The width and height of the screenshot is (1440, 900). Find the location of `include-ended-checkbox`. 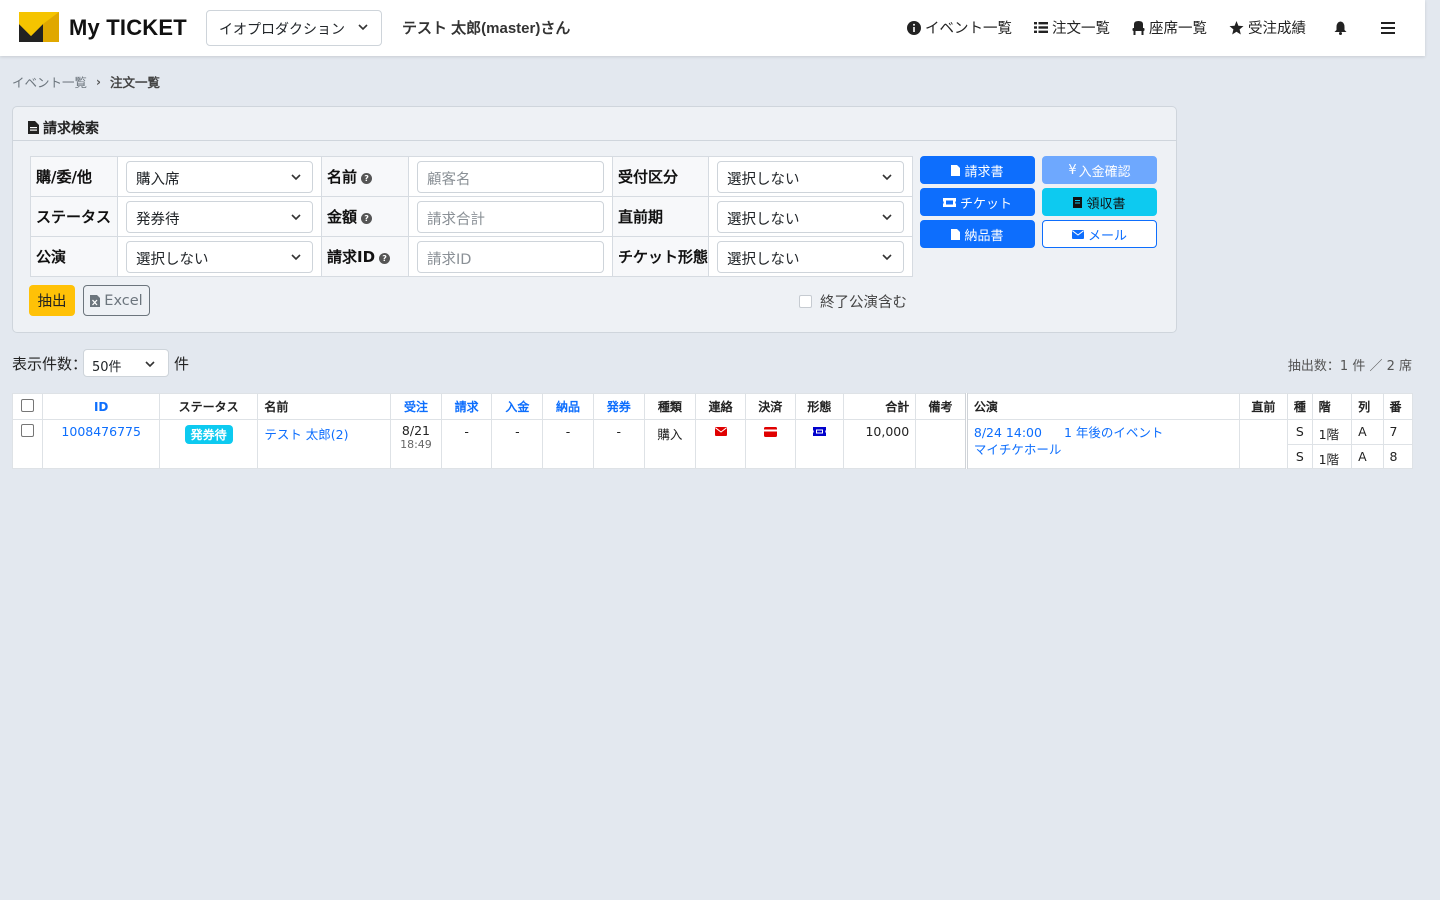

include-ended-checkbox is located at coordinates (805, 301).